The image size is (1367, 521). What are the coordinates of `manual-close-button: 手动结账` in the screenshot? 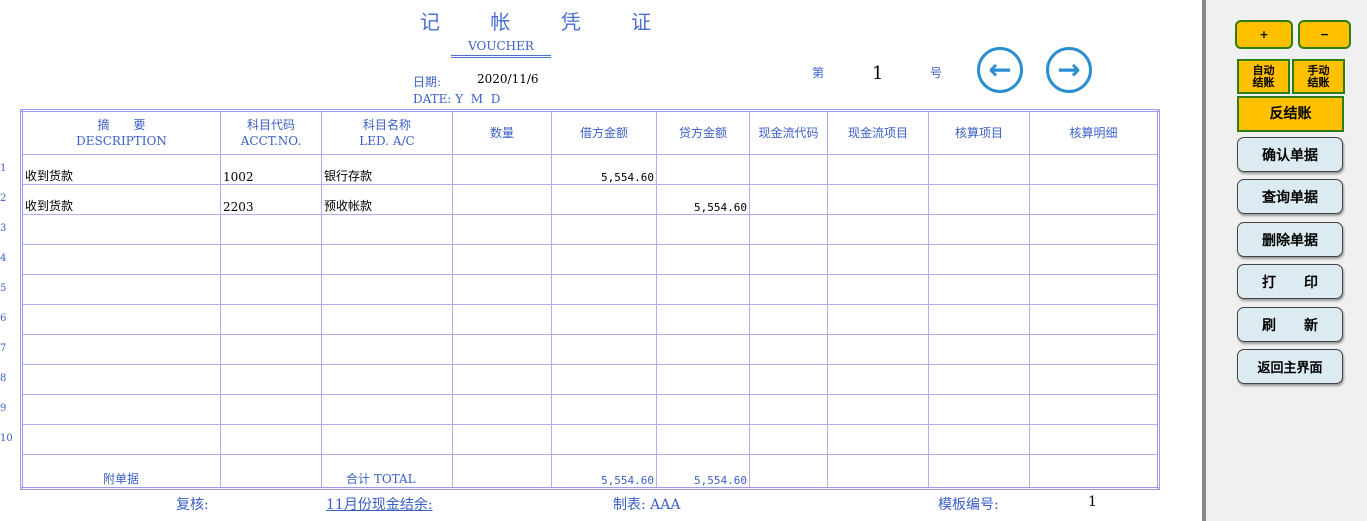 It's located at (1318, 76).